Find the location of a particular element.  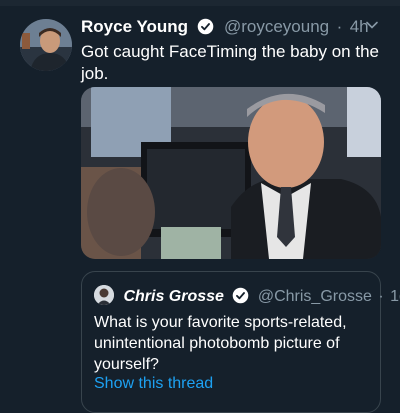

quoted-author-name: Chris Grosse is located at coordinates (173, 296).